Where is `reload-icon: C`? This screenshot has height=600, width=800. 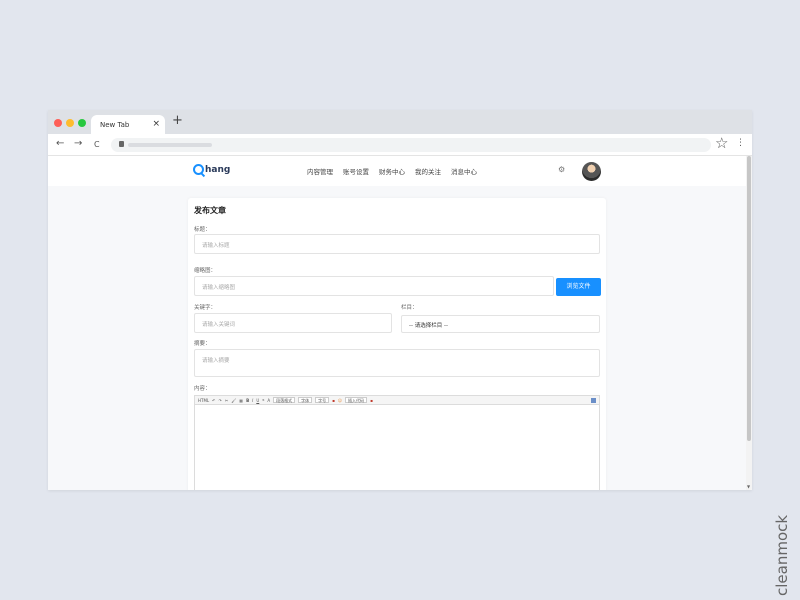 reload-icon: C is located at coordinates (97, 145).